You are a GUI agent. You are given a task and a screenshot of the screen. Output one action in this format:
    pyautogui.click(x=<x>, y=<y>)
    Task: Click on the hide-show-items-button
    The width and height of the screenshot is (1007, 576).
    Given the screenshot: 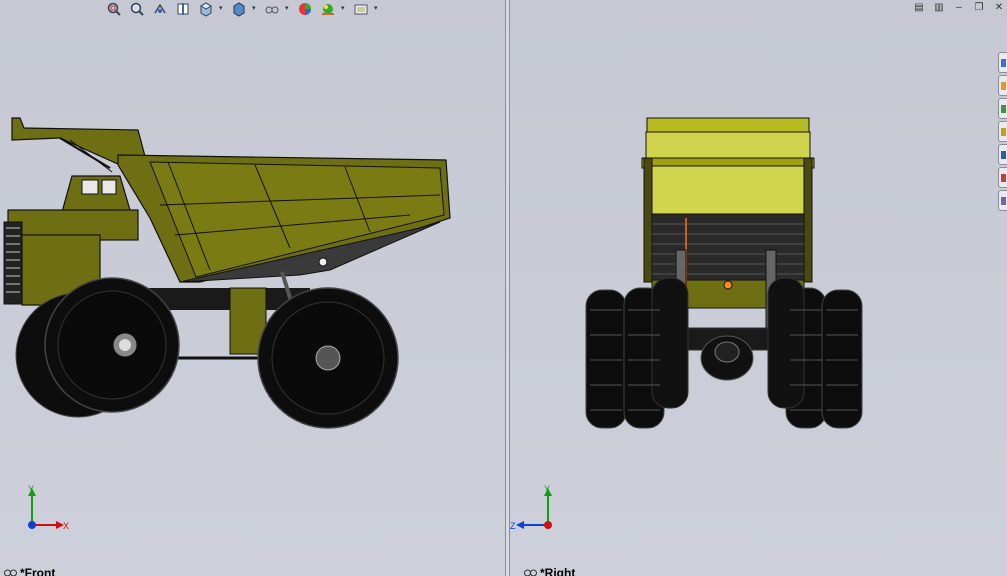 What is the action you would take?
    pyautogui.click(x=272, y=9)
    